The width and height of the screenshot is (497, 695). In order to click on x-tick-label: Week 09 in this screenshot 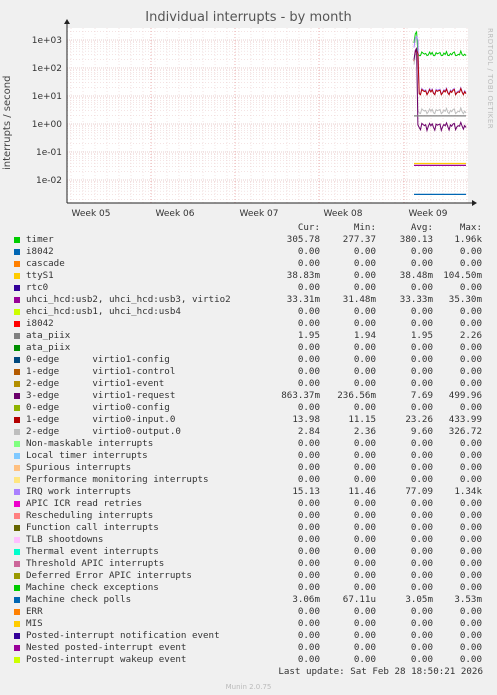, I will do `click(428, 214)`.